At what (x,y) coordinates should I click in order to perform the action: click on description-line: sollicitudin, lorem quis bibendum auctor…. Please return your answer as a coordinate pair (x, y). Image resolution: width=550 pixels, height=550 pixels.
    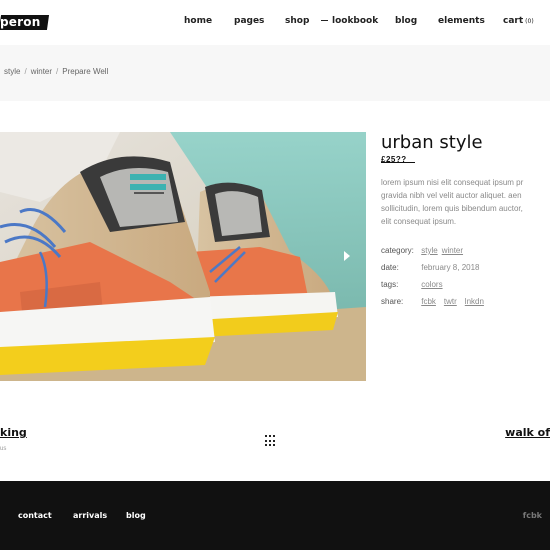
    Looking at the image, I should click on (452, 208).